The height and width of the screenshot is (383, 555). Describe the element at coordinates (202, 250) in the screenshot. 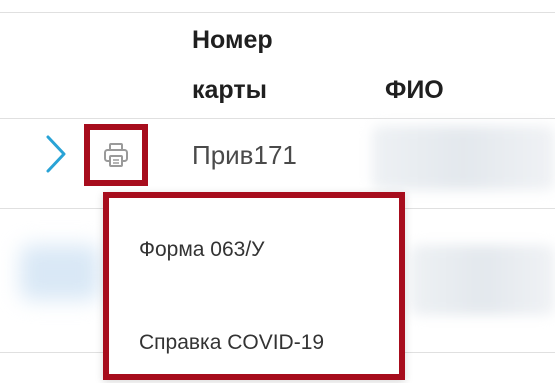

I see `menu-item-form-063: Форма 063/У` at that location.